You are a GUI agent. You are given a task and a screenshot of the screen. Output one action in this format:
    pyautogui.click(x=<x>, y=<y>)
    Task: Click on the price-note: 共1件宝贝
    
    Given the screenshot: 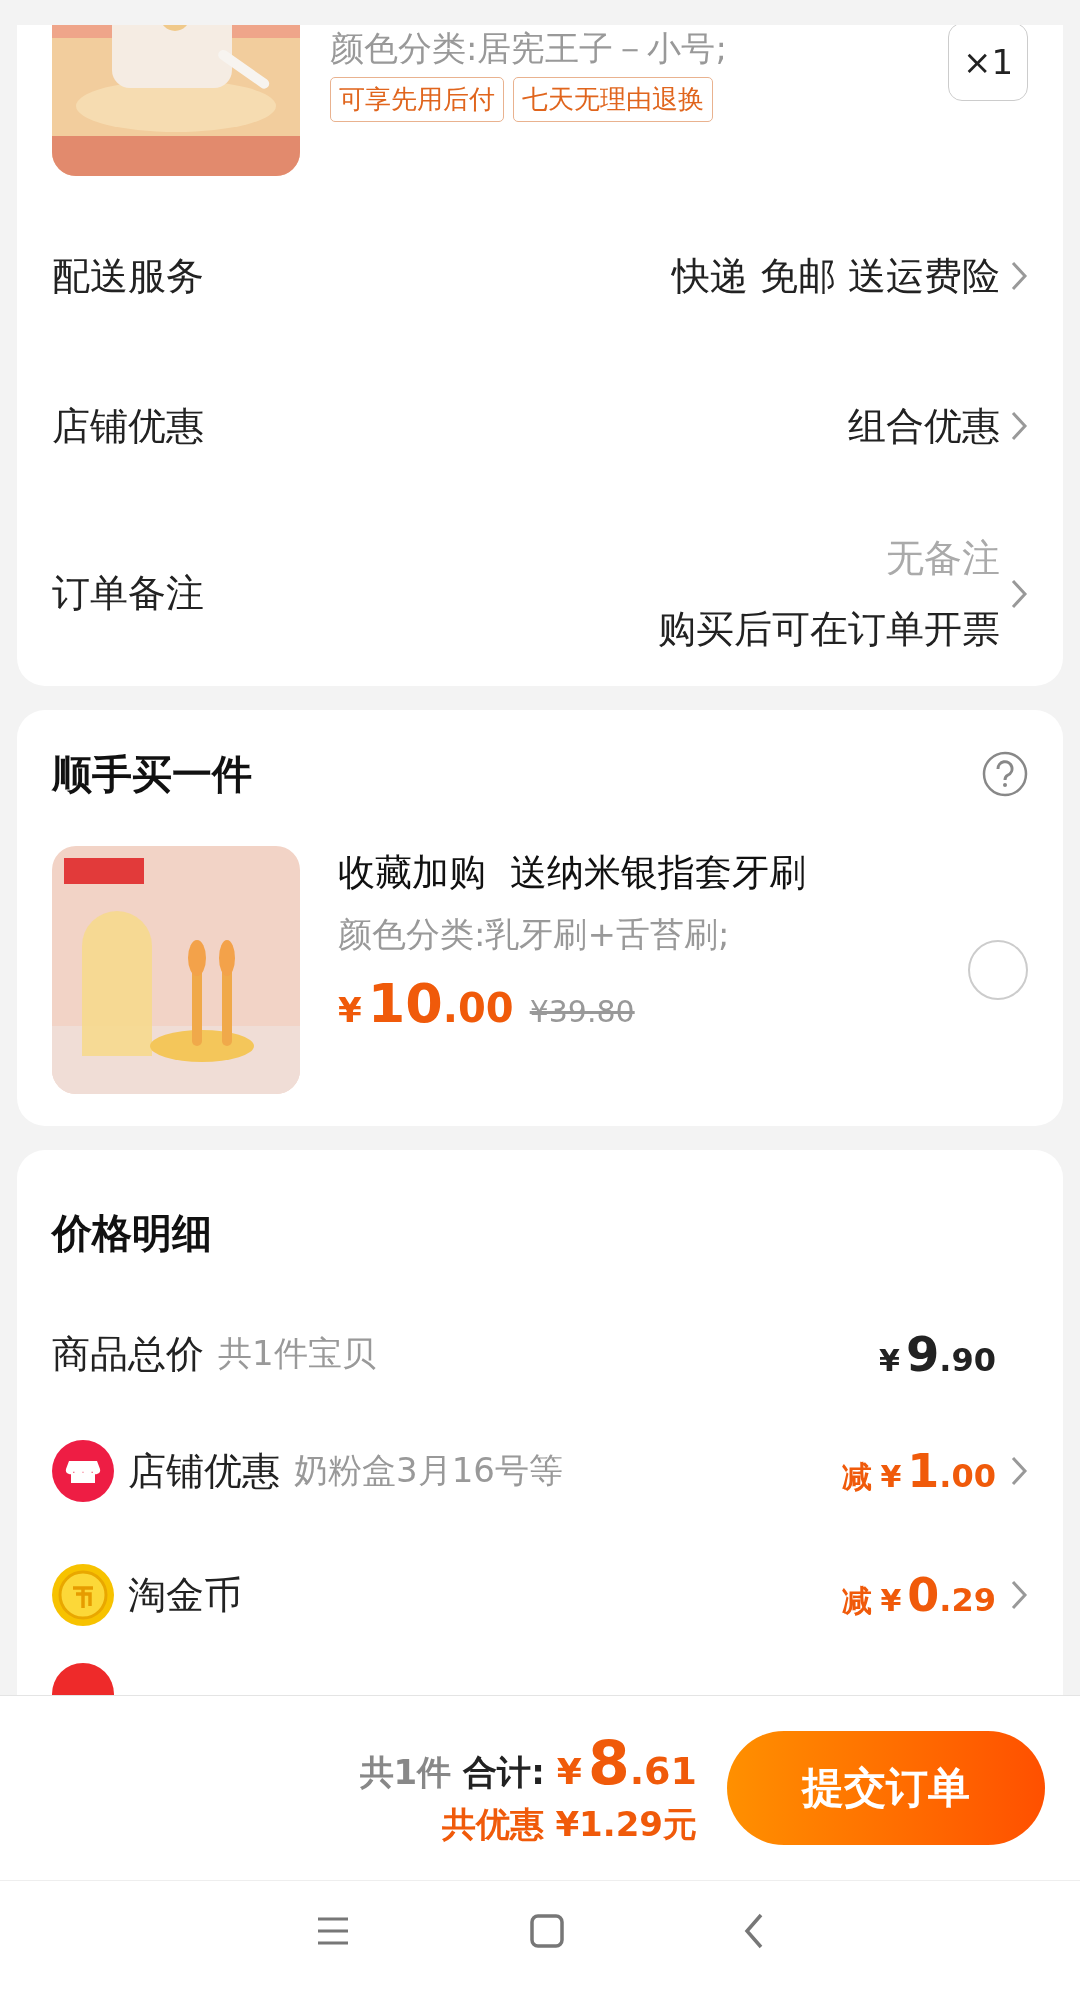 What is the action you would take?
    pyautogui.click(x=297, y=1353)
    